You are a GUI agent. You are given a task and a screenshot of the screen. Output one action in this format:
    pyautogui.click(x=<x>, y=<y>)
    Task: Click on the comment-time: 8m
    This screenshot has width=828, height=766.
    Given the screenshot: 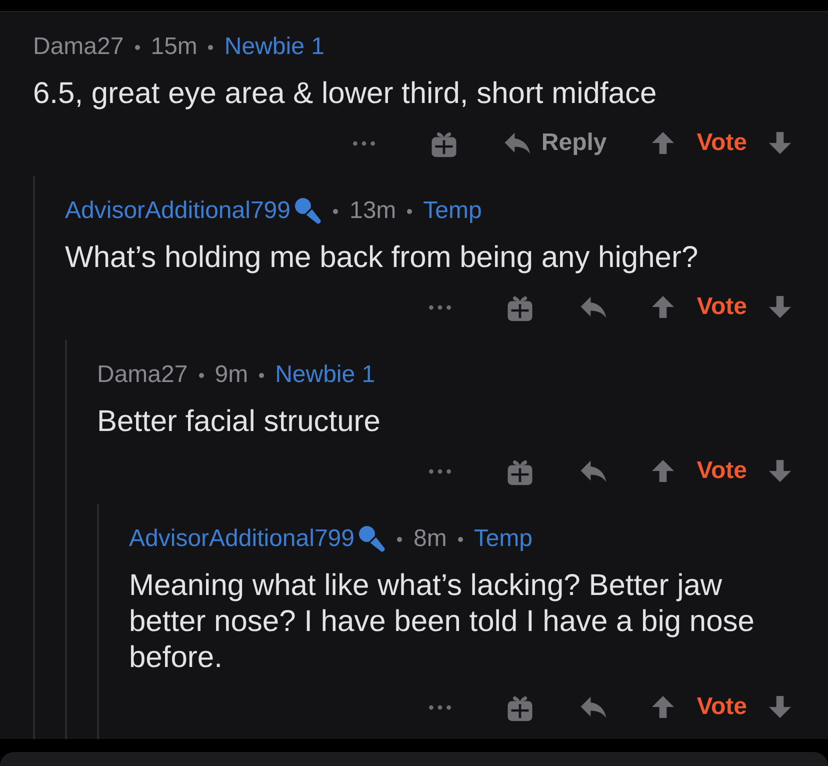 What is the action you would take?
    pyautogui.click(x=430, y=539)
    